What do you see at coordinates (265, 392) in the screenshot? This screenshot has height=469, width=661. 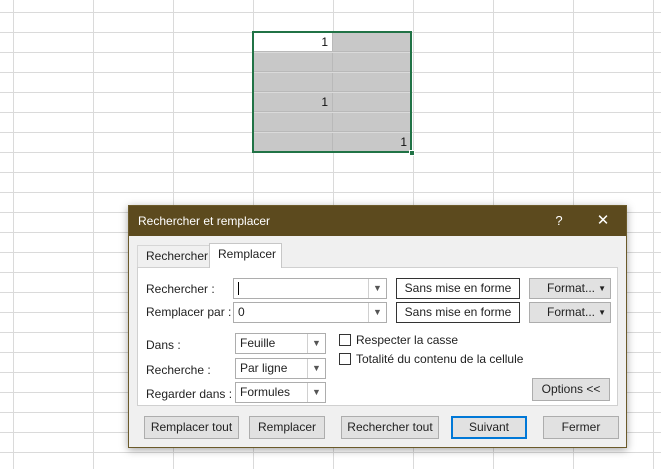 I see `lookin-value: Formules` at bounding box center [265, 392].